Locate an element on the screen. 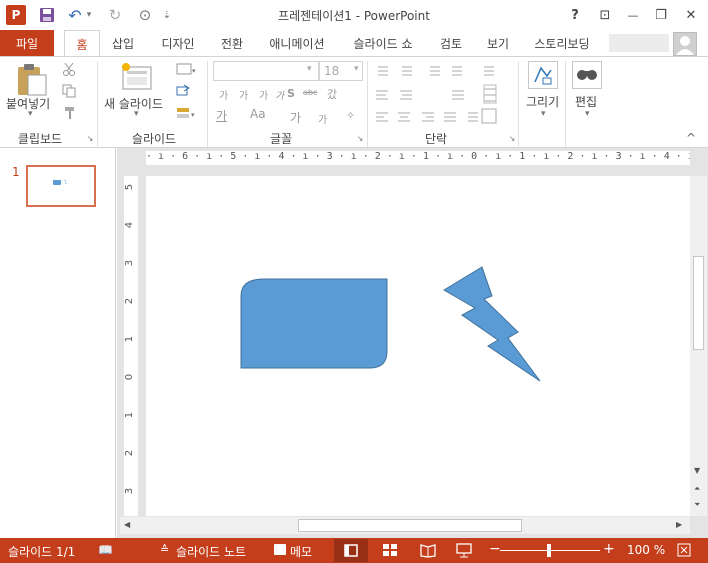 This screenshot has height=563, width=708. increase-font-button: 가 is located at coordinates (295, 117).